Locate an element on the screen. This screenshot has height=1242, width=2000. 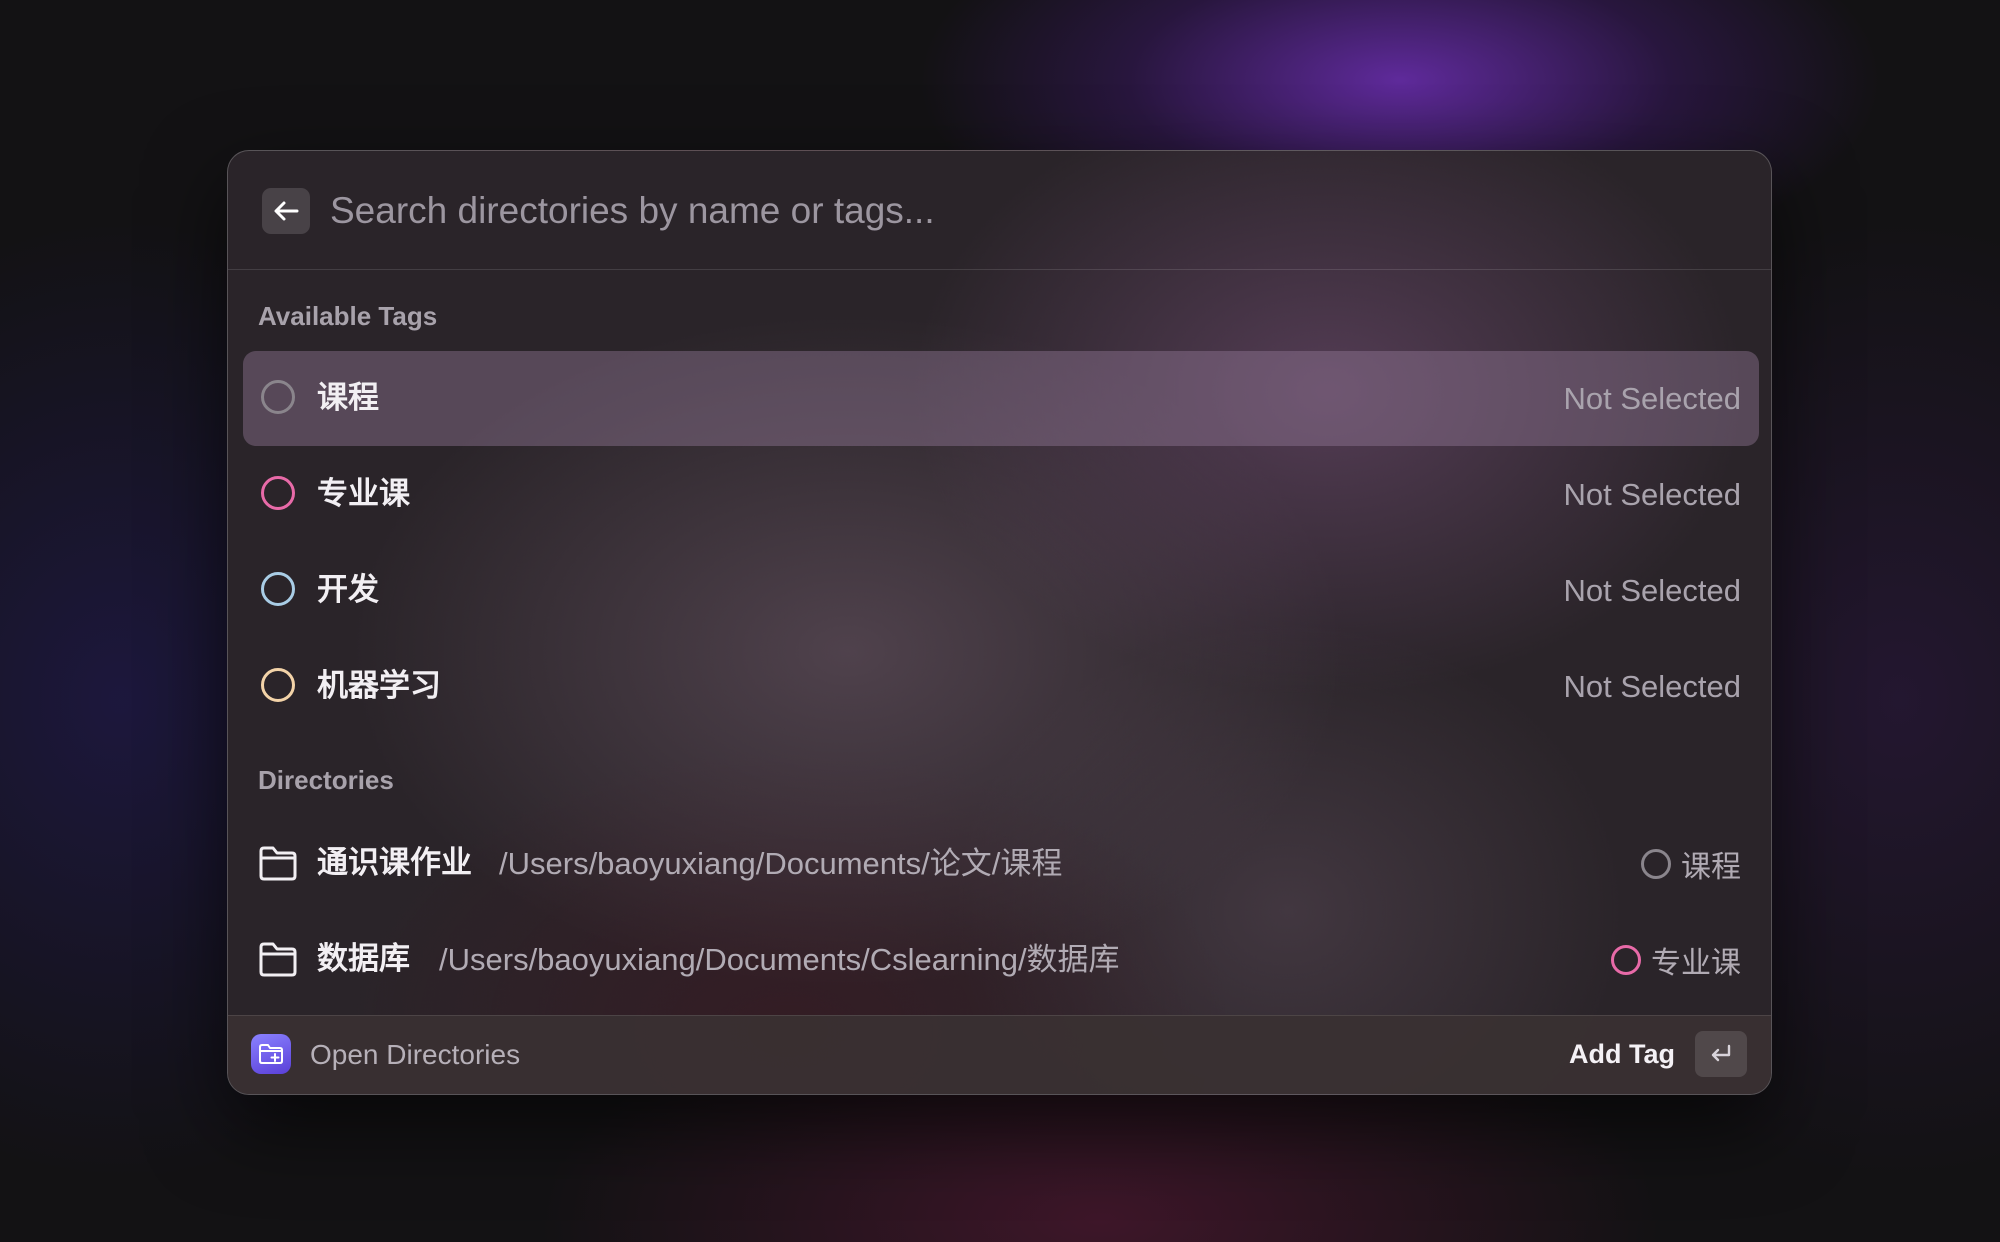
tag-name: 专业课 is located at coordinates (363, 494).